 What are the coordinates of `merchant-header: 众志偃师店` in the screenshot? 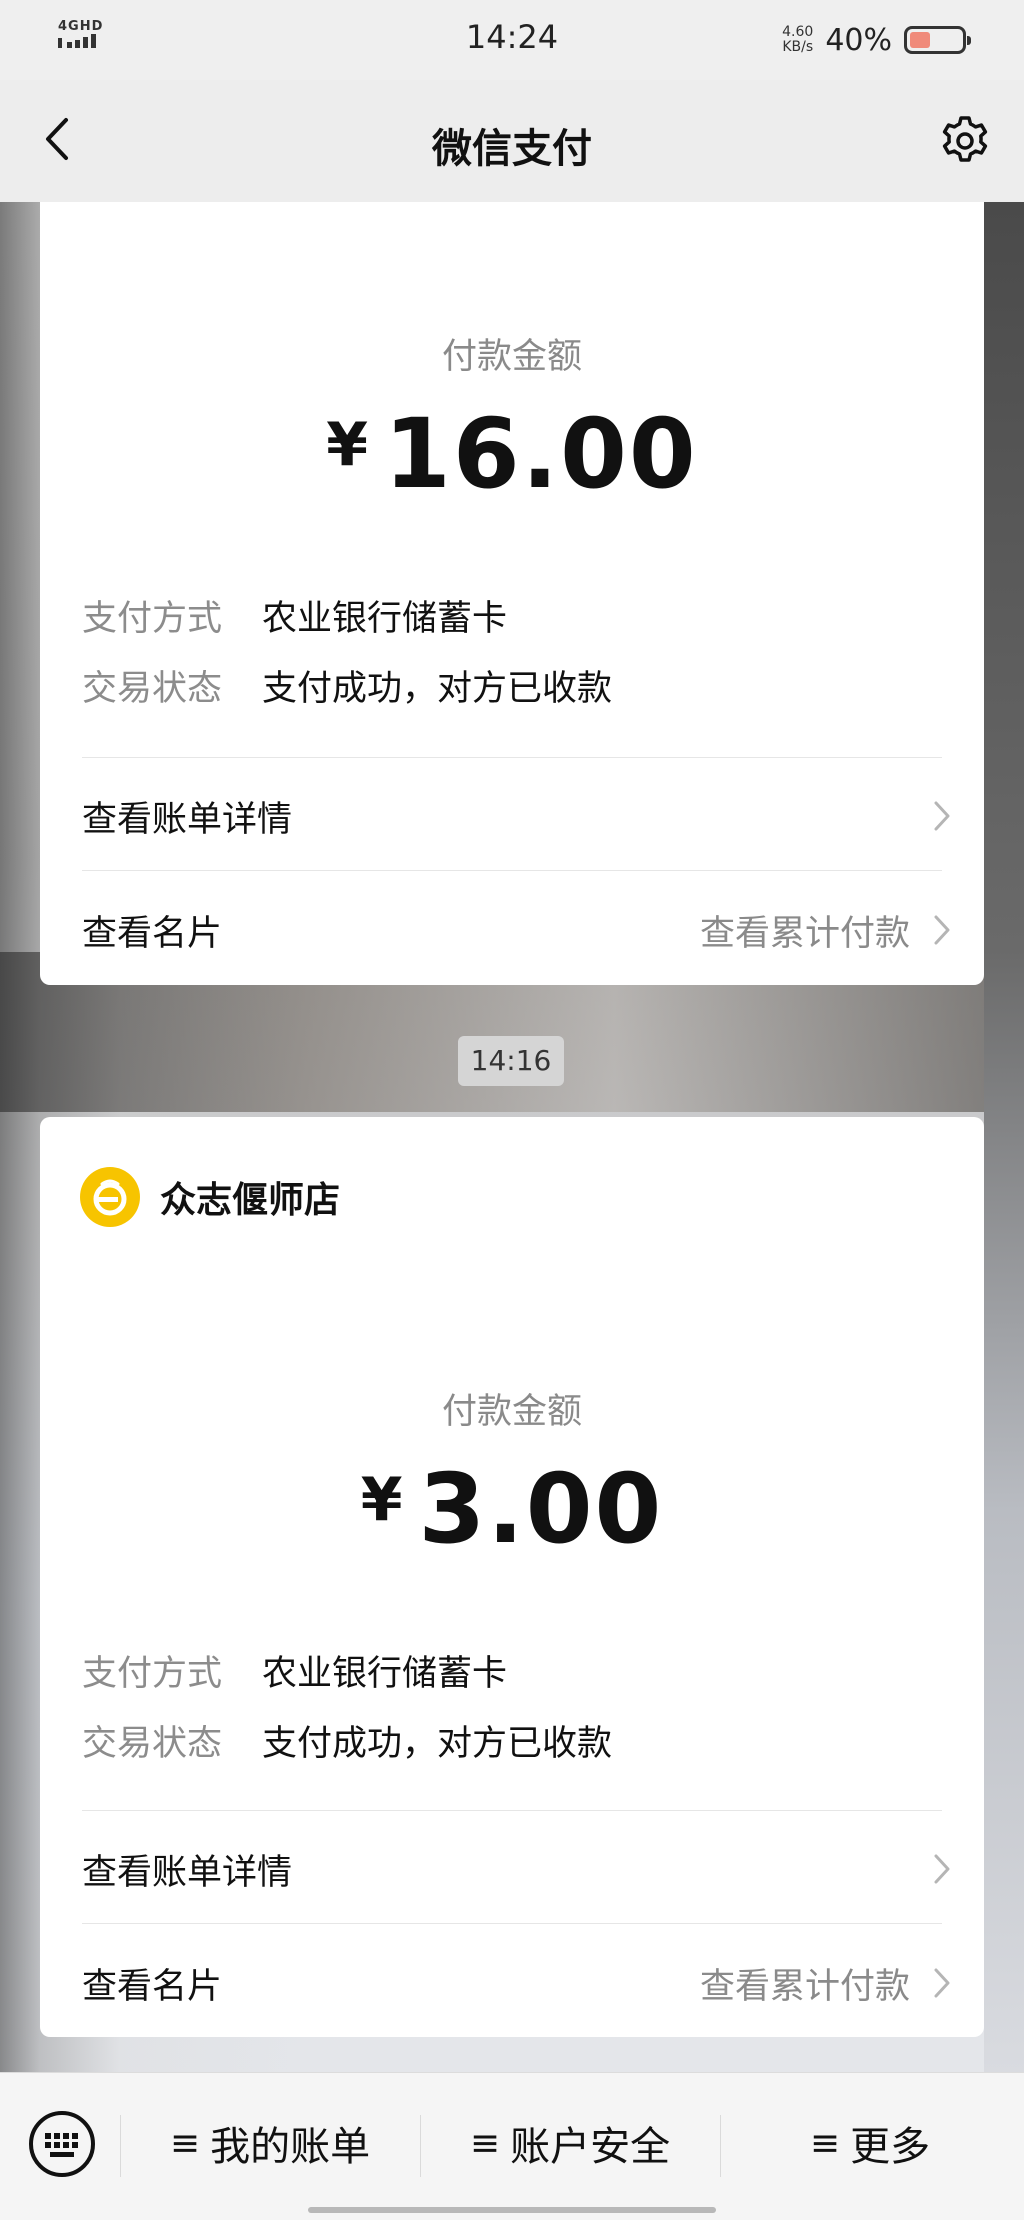 It's located at (210, 1197).